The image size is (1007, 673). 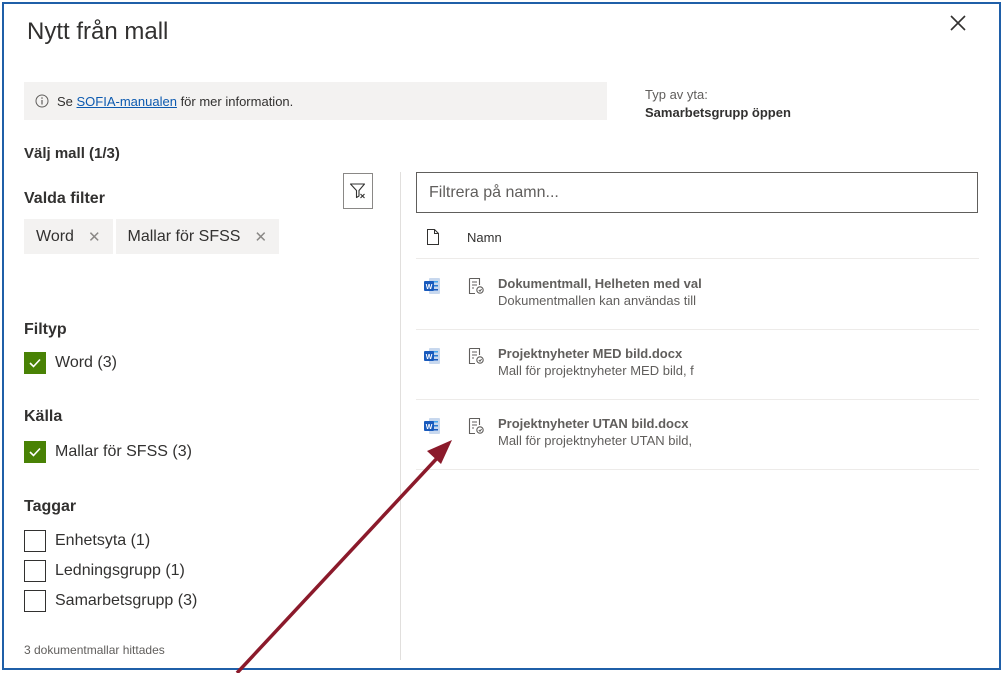 I want to click on checkbox-word: Word (3), so click(x=70, y=363).